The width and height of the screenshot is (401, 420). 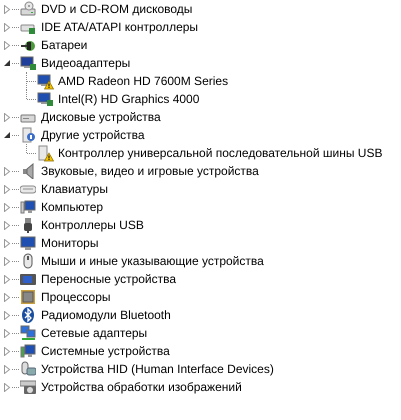 What do you see at coordinates (150, 171) in the screenshot?
I see `tree-item-label: Звуковые, видео и игровые устройства` at bounding box center [150, 171].